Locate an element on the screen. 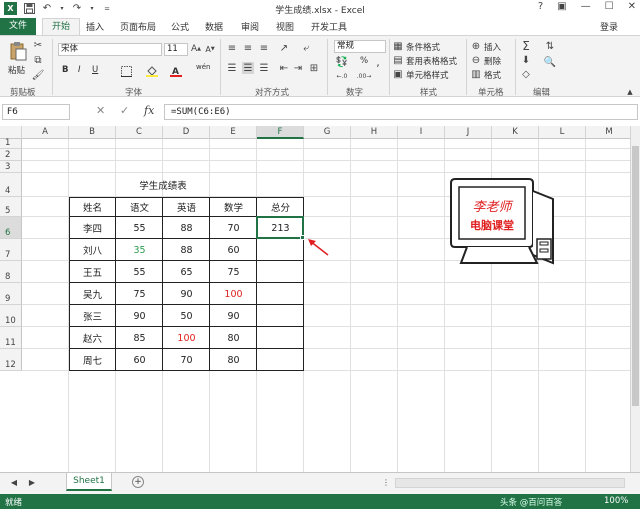  zoom-level: 100% is located at coordinates (616, 501).